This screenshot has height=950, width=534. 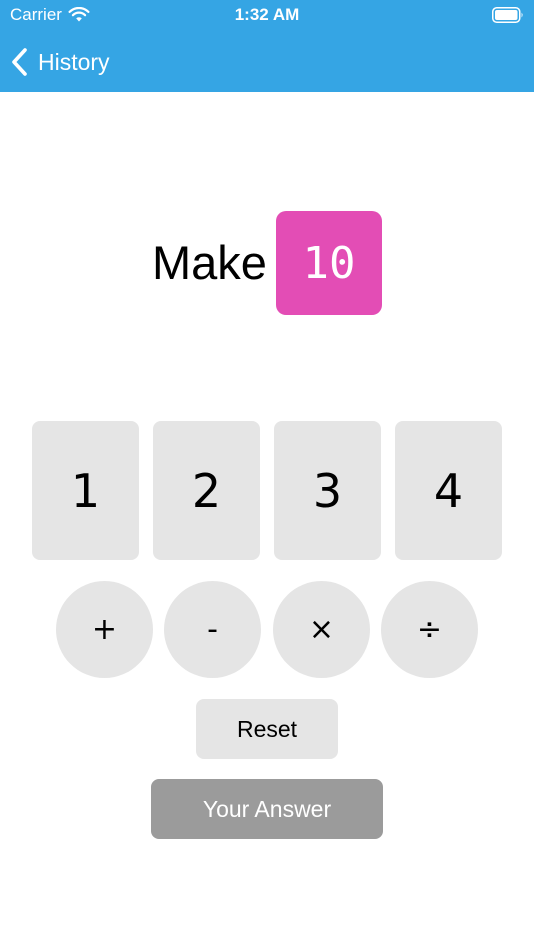 I want to click on status-bar: Carrier 1:32 AM, so click(x=267, y=15).